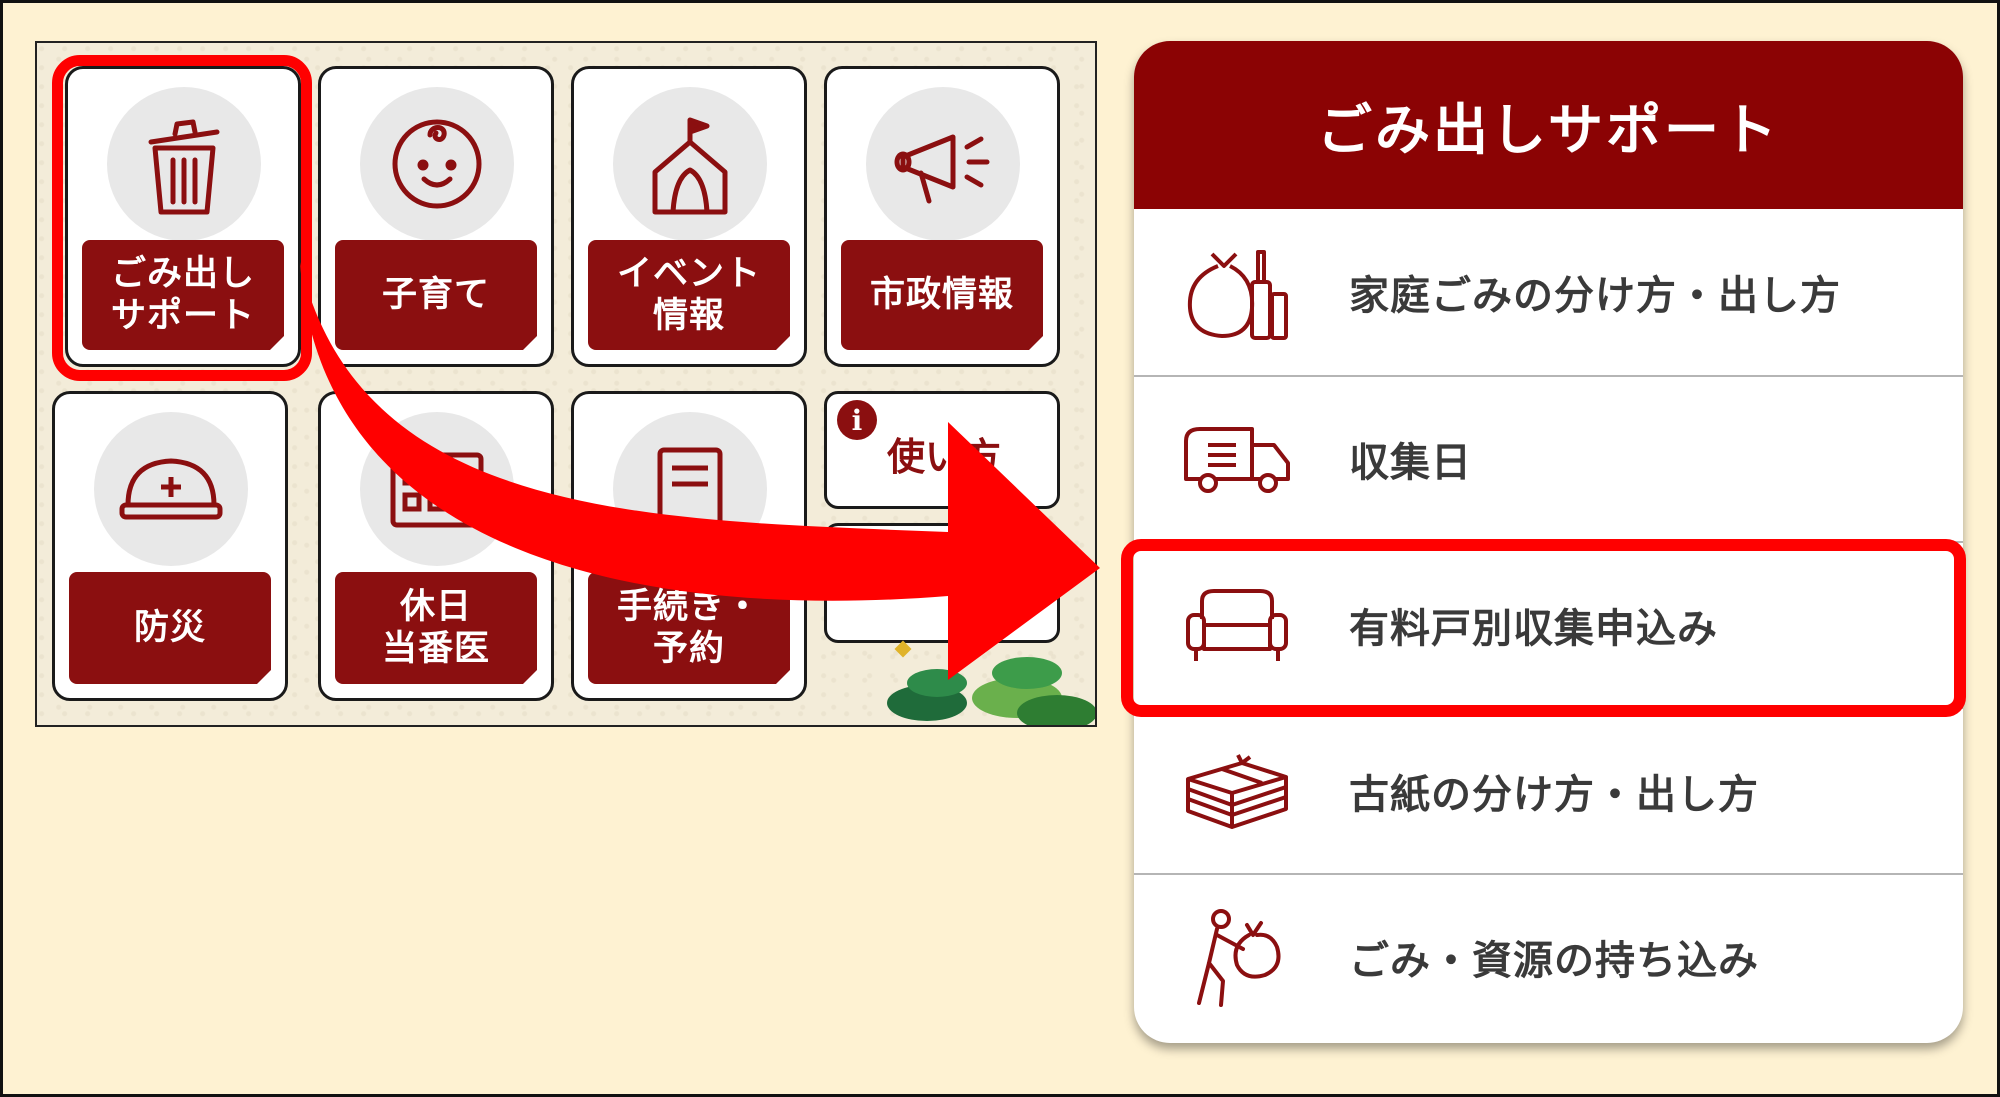 The height and width of the screenshot is (1097, 2000). Describe the element at coordinates (436, 628) in the screenshot. I see `tile-label: 休日 当番医` at that location.